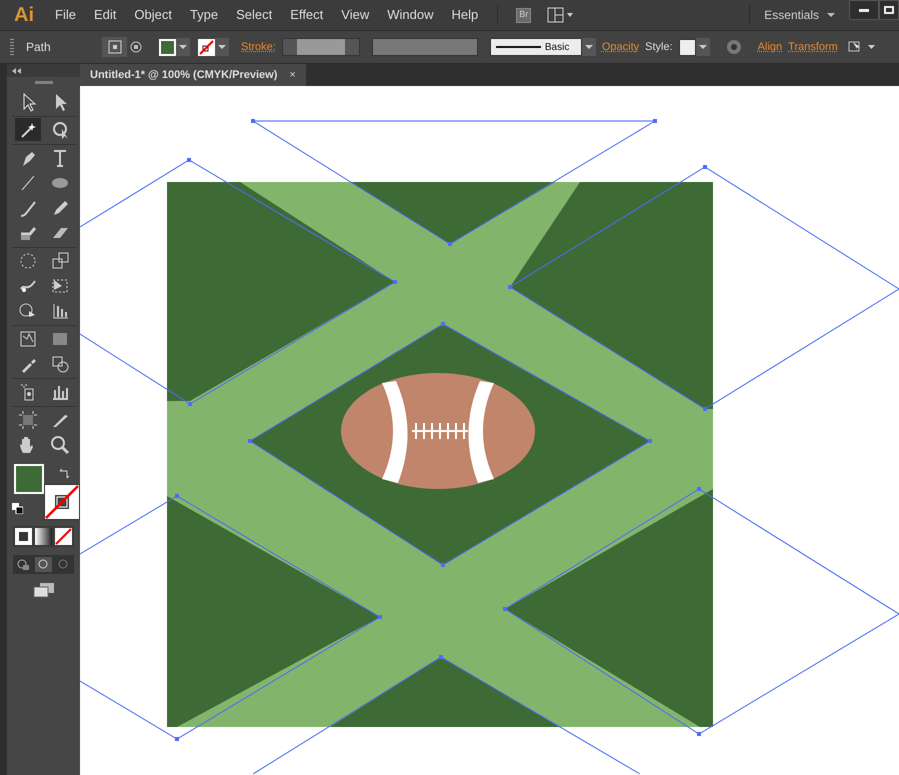 The width and height of the screenshot is (899, 775). What do you see at coordinates (355, 15) in the screenshot?
I see `menu-item: View` at bounding box center [355, 15].